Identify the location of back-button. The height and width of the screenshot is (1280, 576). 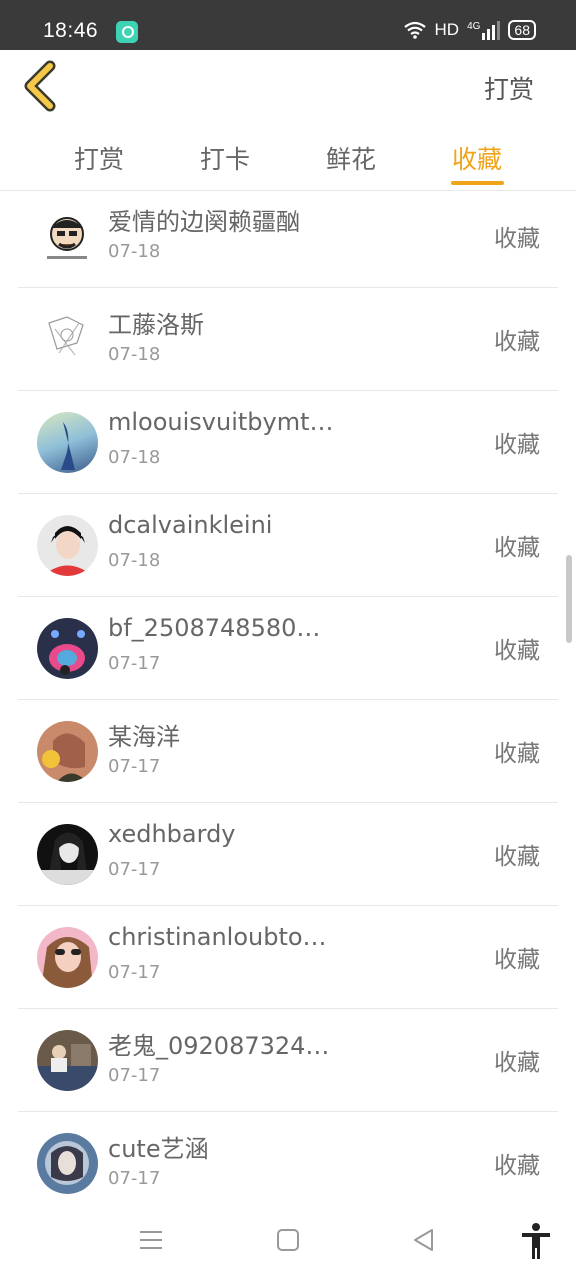
(44, 86).